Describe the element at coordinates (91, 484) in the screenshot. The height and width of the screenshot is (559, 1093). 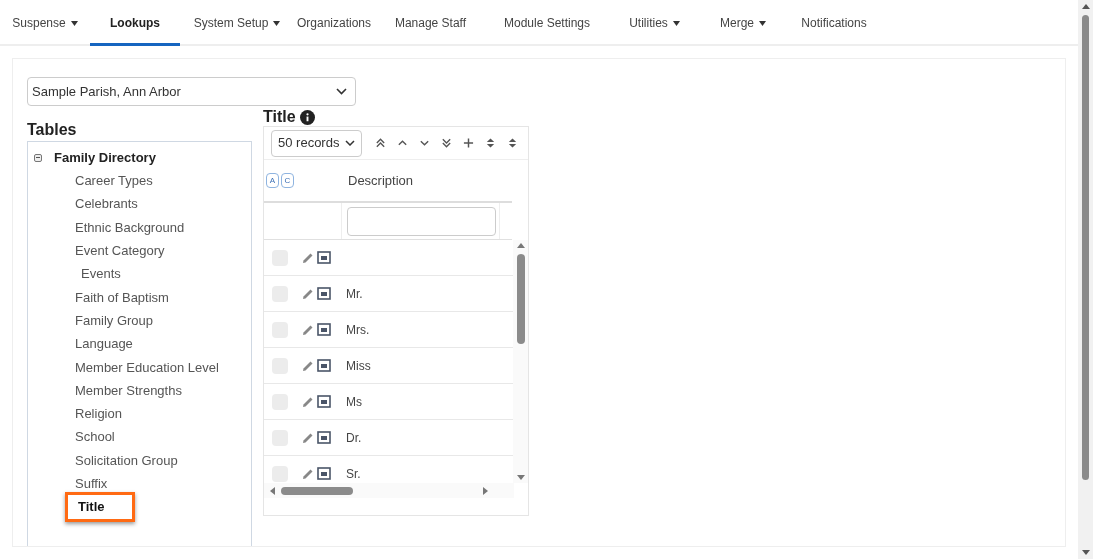
I see `tree-item: Suffix` at that location.